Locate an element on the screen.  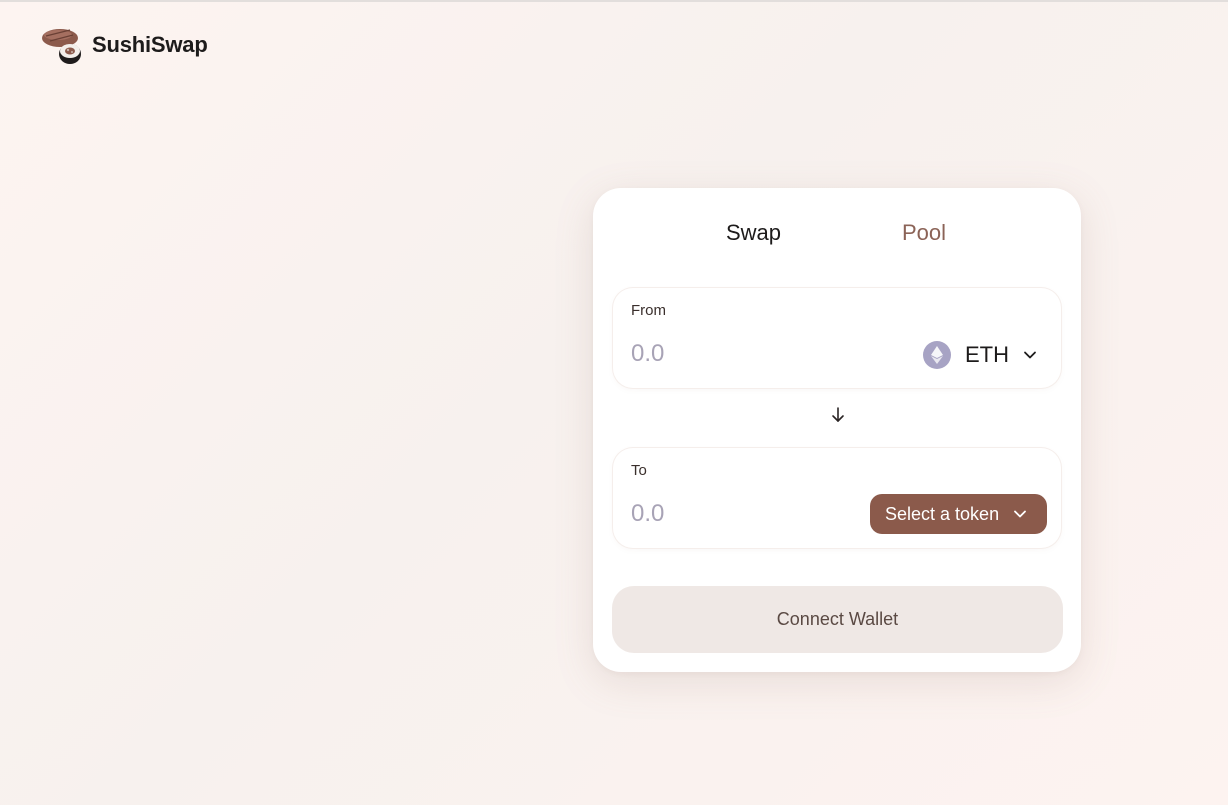
from-amount-input is located at coordinates (731, 354).